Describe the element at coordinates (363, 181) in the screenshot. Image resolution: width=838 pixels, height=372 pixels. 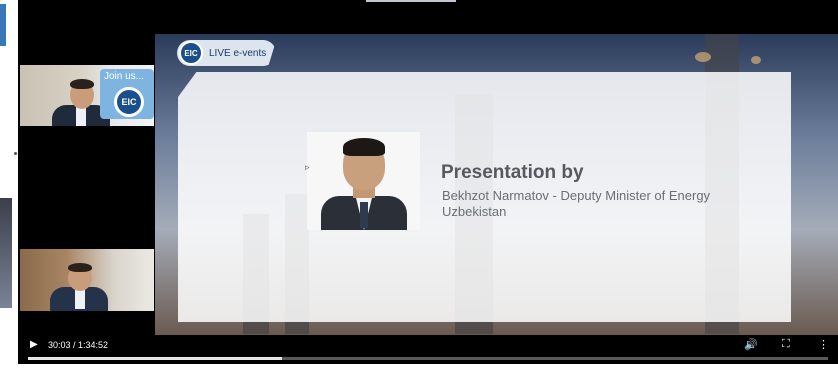
I see `speaker-photo` at that location.